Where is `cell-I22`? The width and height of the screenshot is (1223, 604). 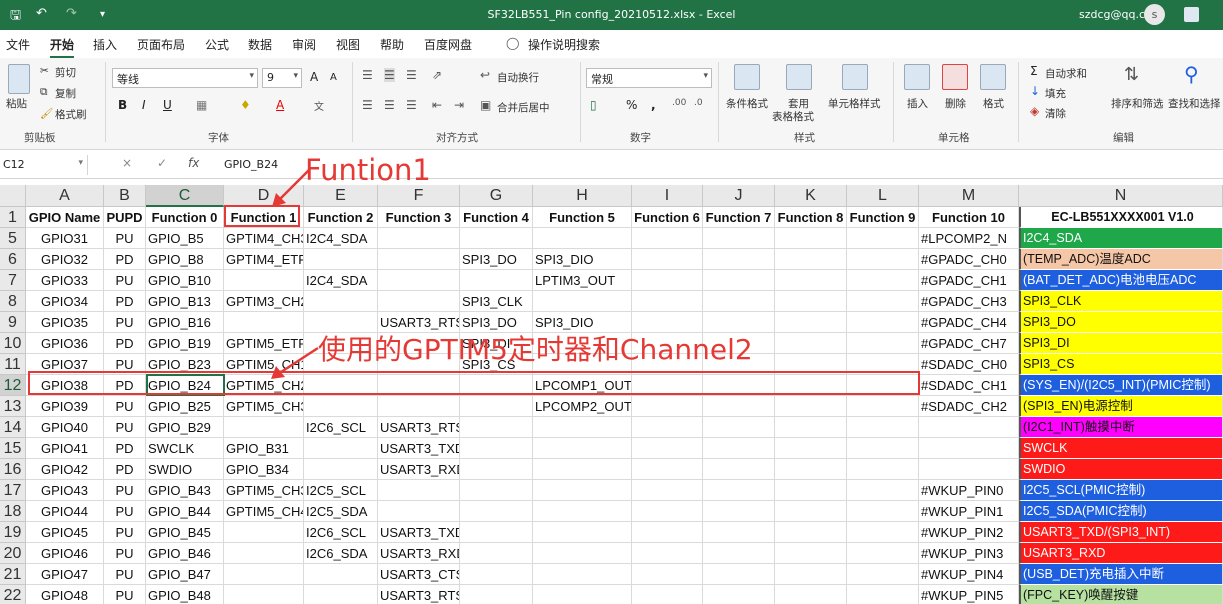
cell-I22 is located at coordinates (667, 594).